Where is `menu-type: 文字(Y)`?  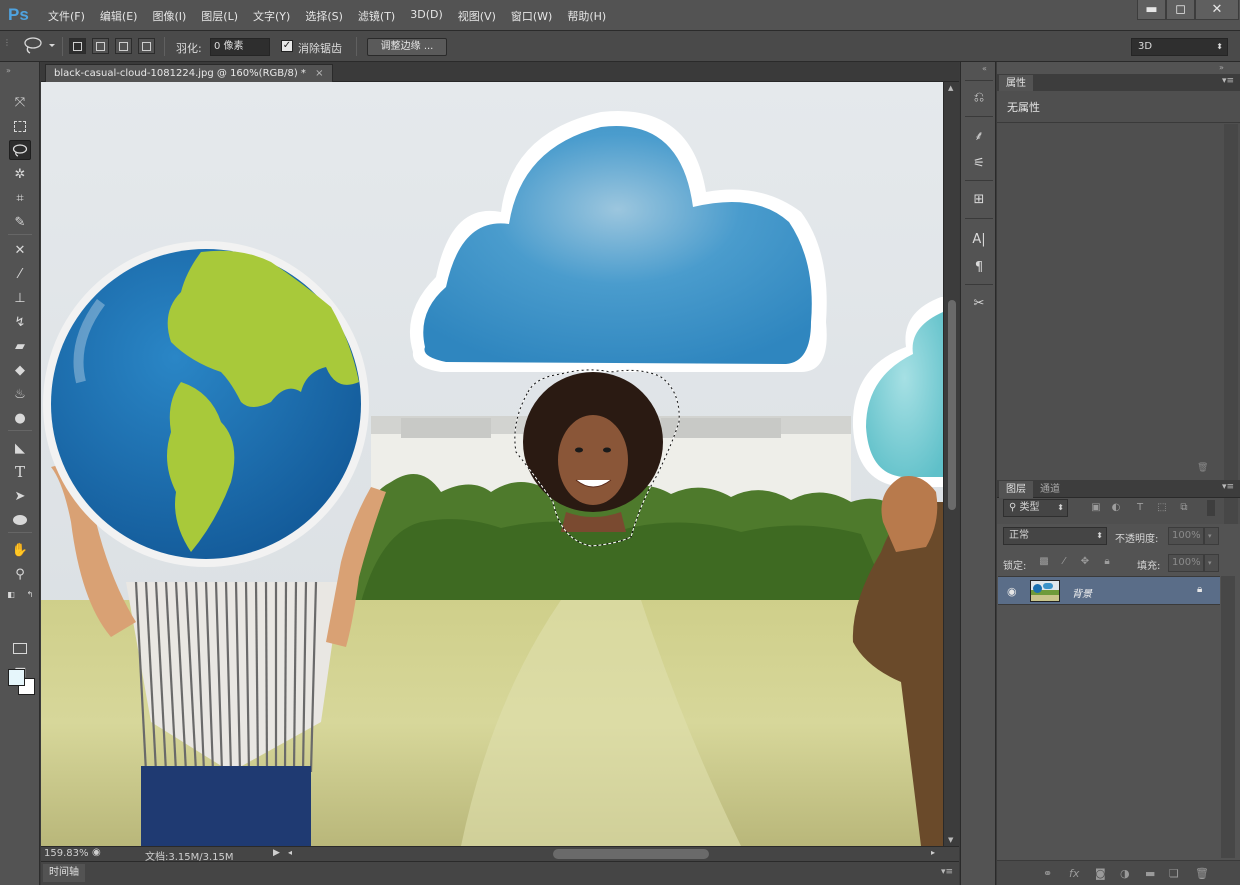
menu-type: 文字(Y) is located at coordinates (271, 16).